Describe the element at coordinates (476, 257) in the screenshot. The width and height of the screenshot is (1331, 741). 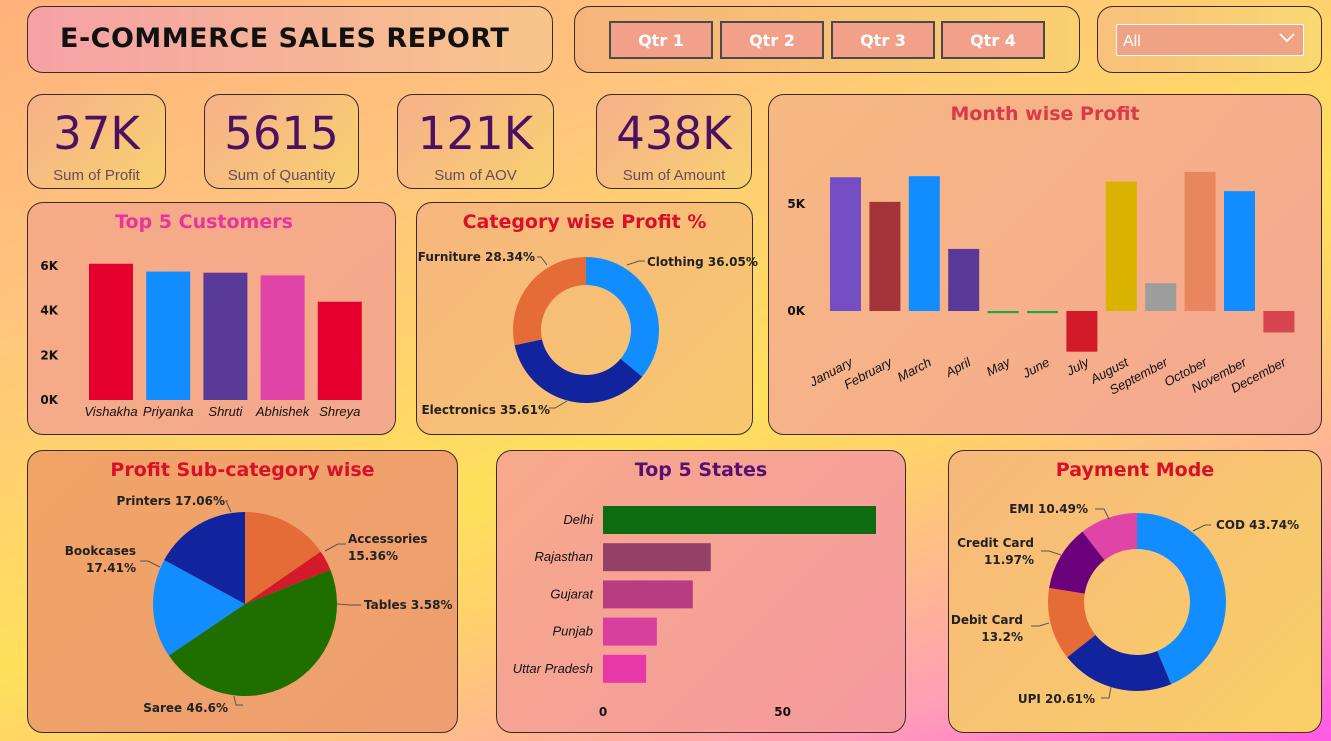
I see `data-label: Furniture 28.34%` at that location.